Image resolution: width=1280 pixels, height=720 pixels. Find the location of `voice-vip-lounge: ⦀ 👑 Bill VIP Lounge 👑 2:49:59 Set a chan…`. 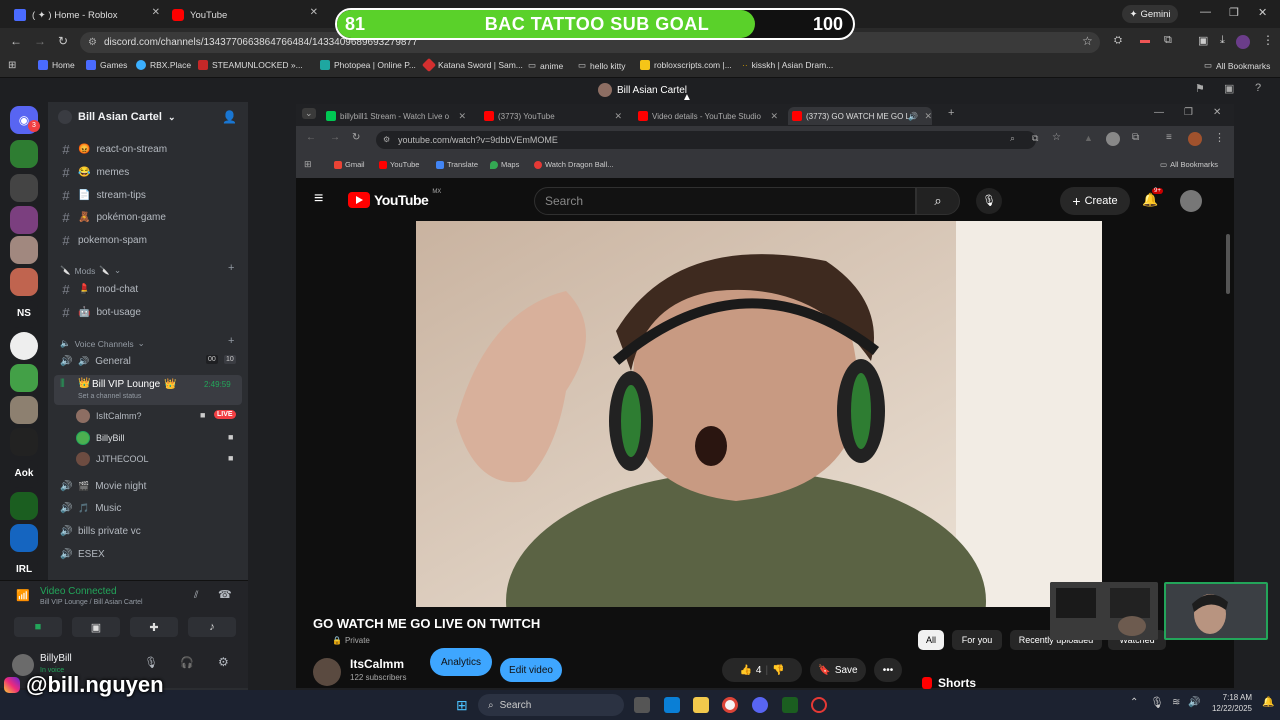

voice-vip-lounge: ⦀ 👑 Bill VIP Lounge 👑 2:49:59 Set a chan… is located at coordinates (148, 390).